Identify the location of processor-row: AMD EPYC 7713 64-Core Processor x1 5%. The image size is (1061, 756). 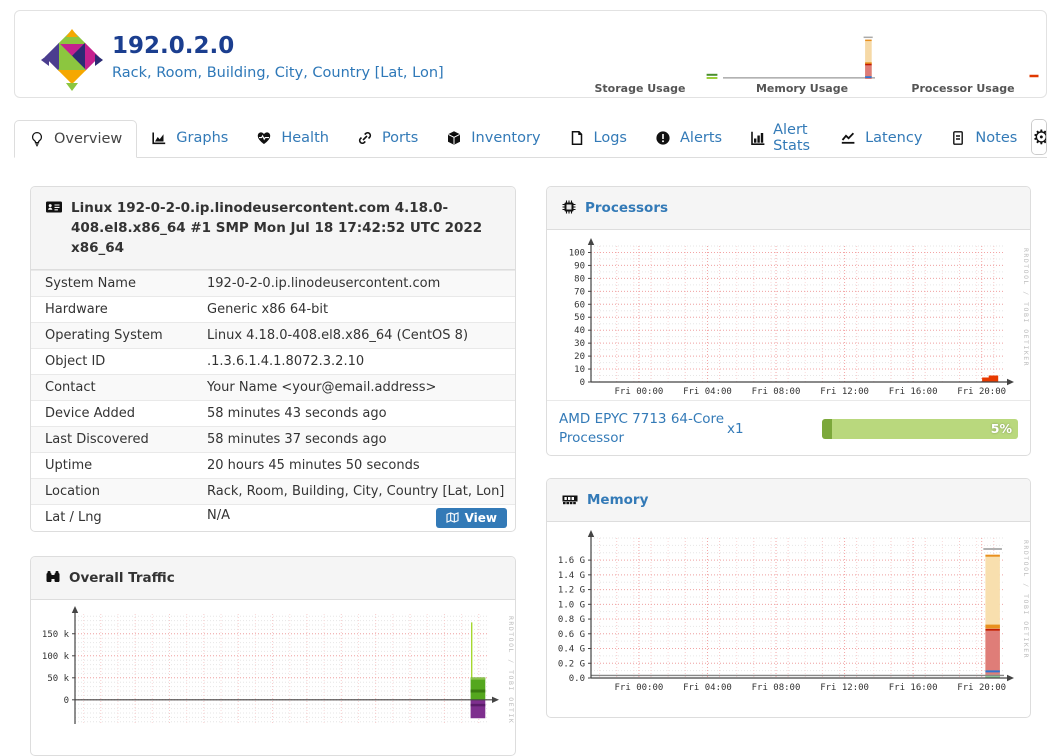
(788, 427).